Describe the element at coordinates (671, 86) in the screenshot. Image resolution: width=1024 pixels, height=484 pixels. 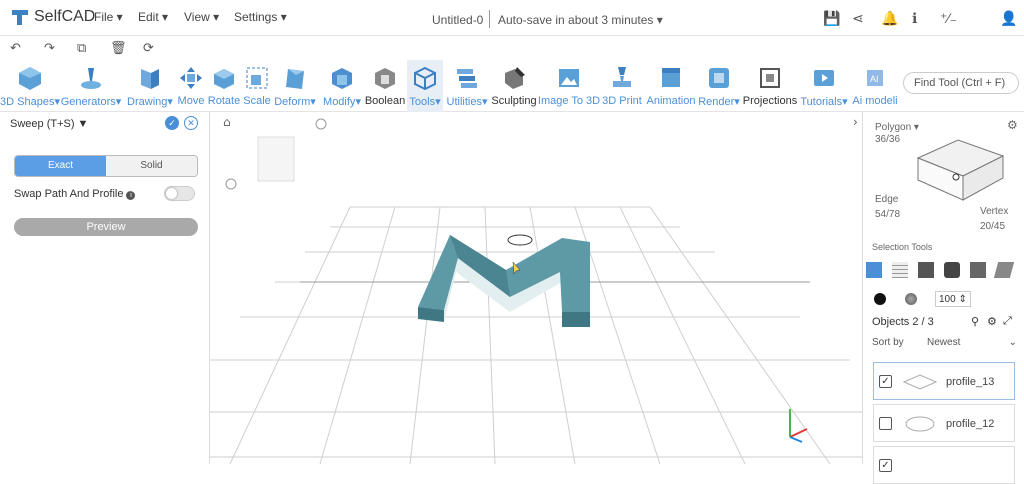
I see `tool-animation: Animation` at that location.